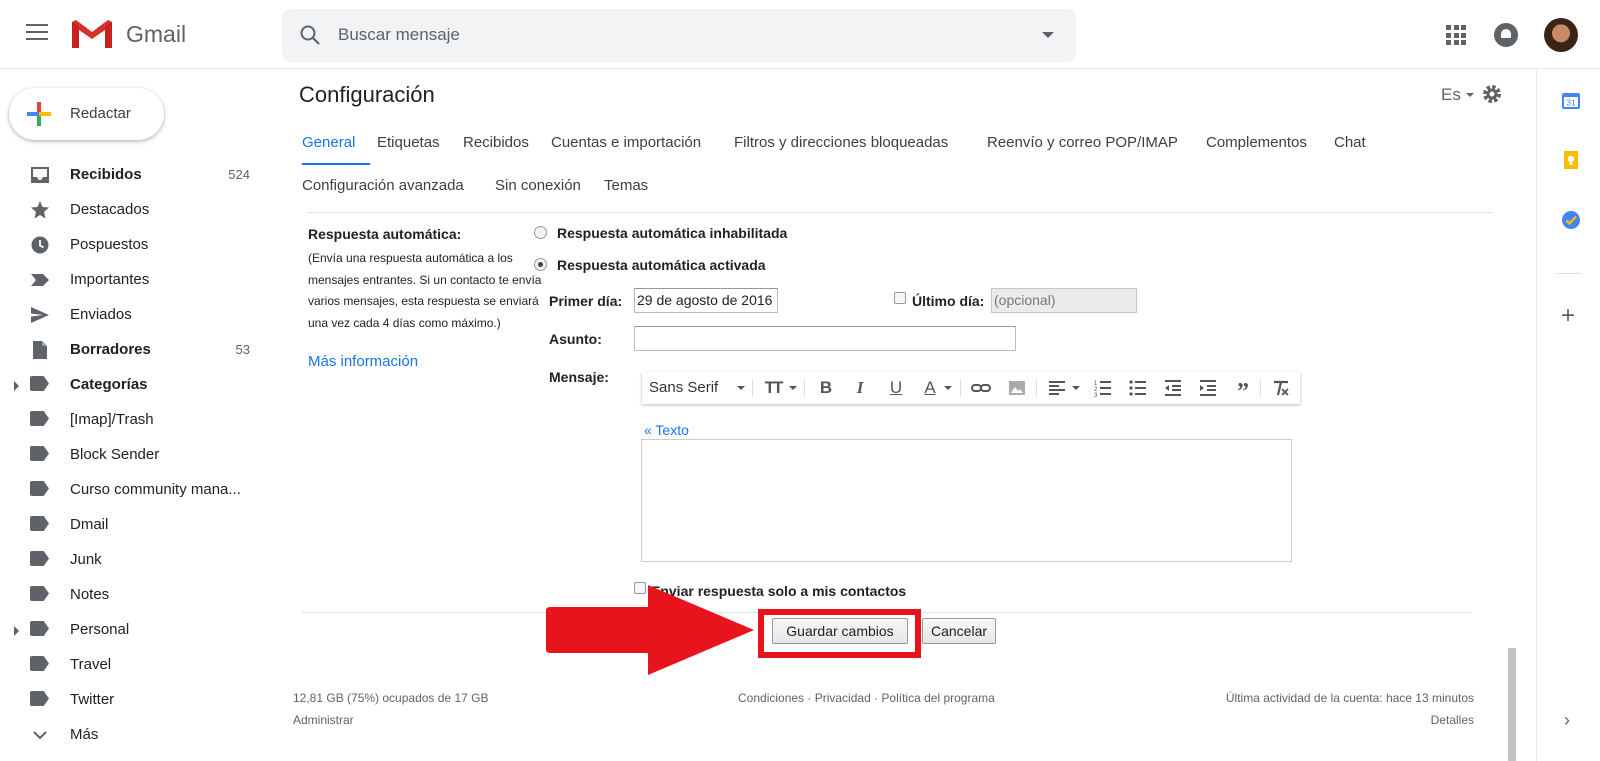  I want to click on indent-less-icon, so click(1173, 388).